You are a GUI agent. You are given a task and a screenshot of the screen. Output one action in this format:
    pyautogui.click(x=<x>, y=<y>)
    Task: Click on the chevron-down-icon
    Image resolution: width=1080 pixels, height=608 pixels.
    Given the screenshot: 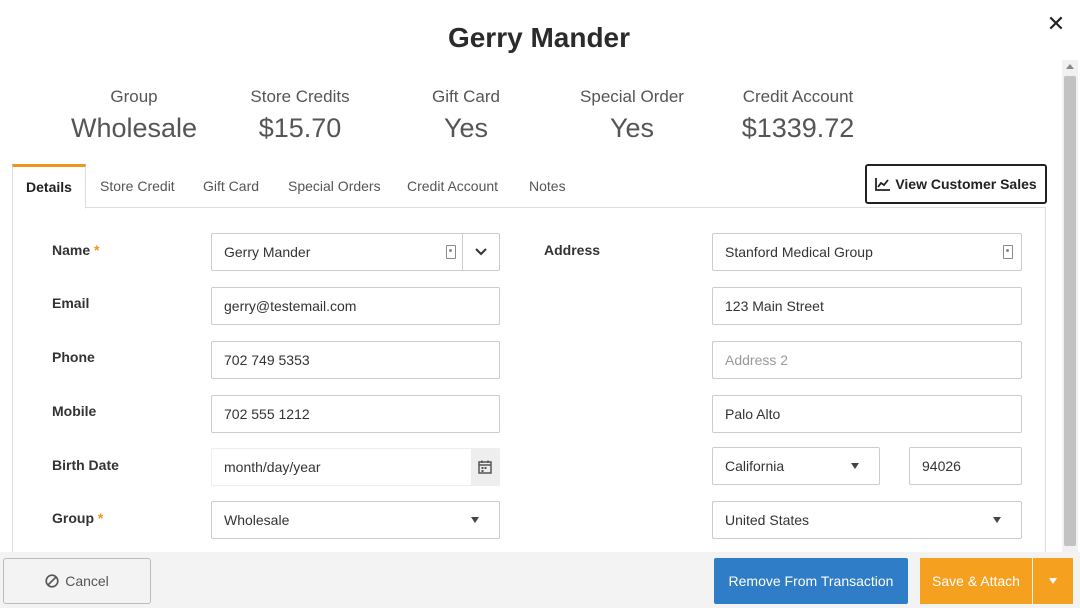 What is the action you would take?
    pyautogui.click(x=481, y=252)
    